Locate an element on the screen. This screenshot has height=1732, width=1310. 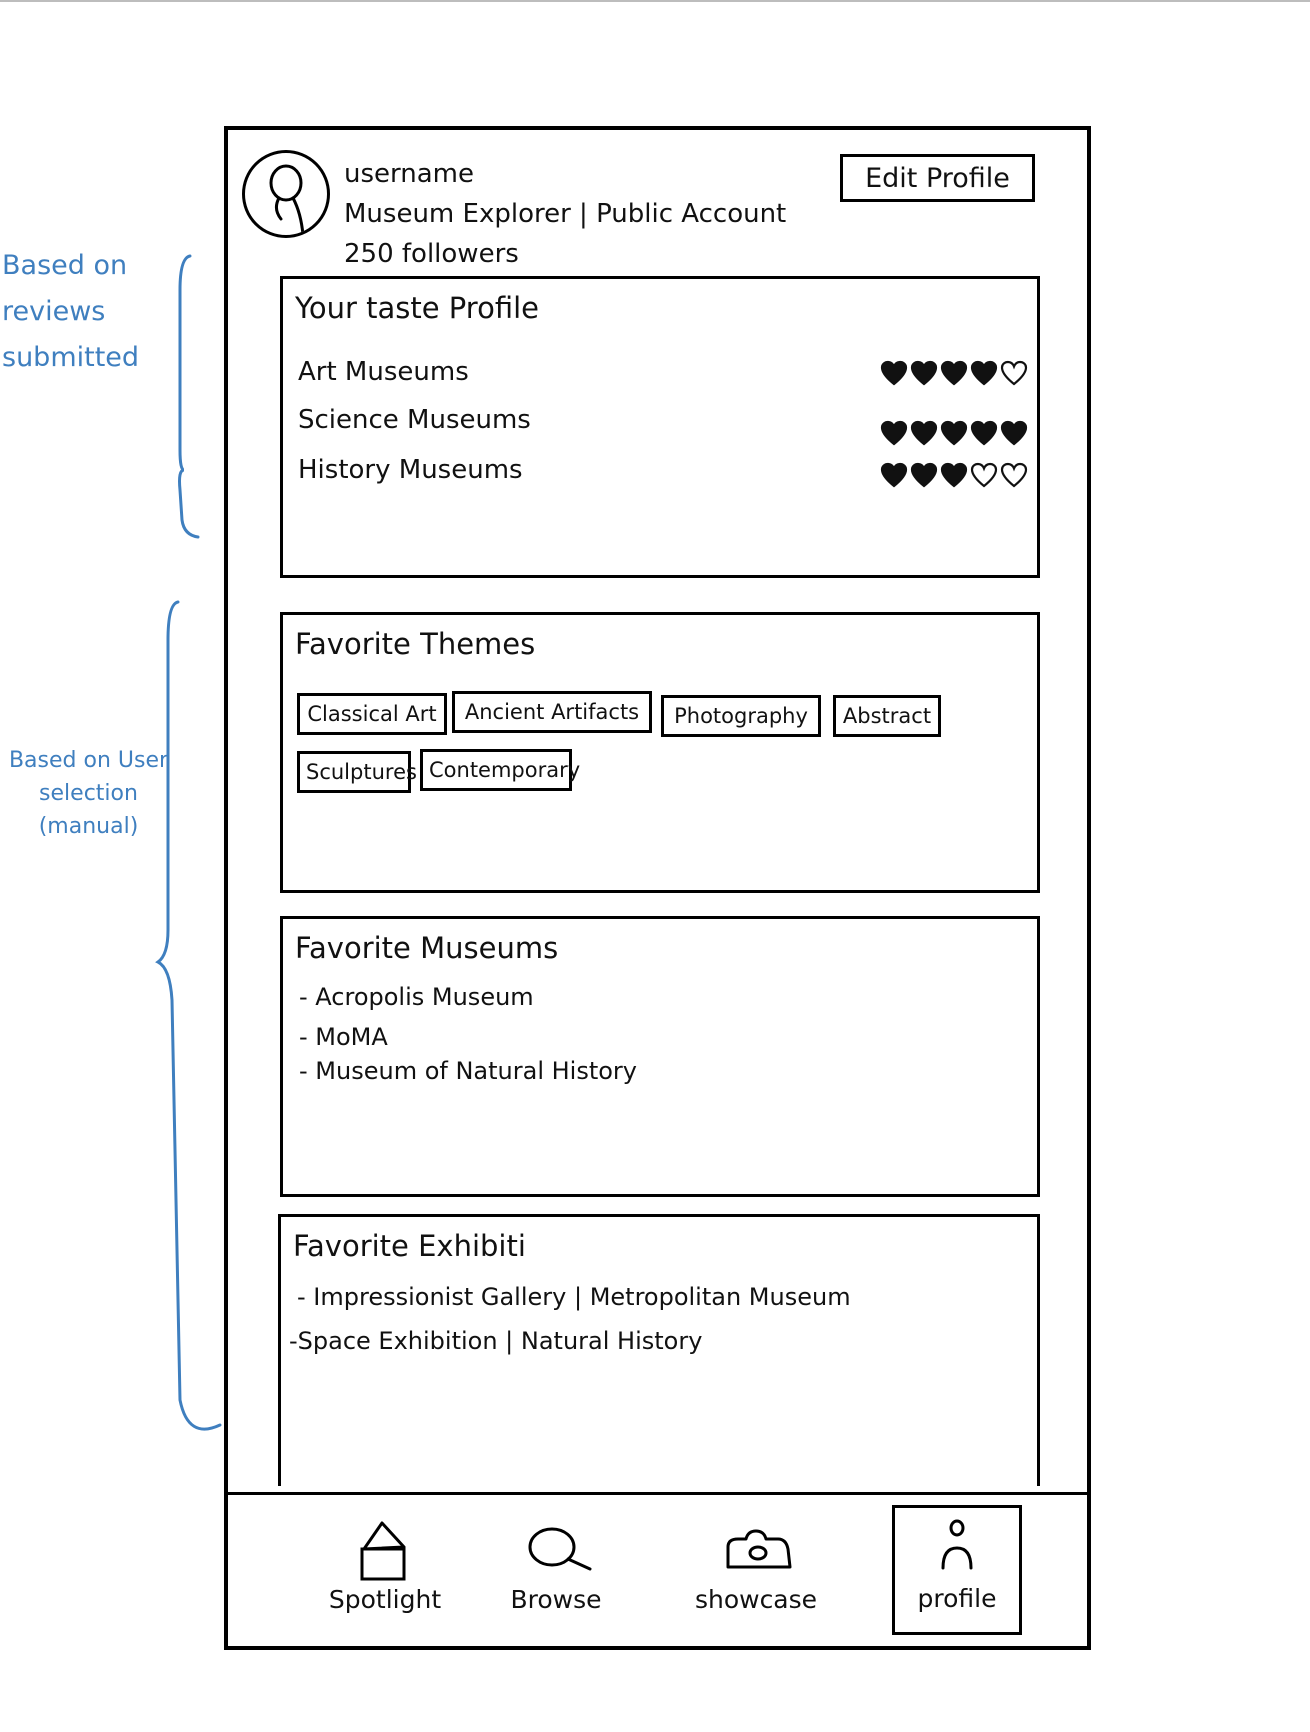
favorite-museums-title: Favorite Museums is located at coordinates (427, 948).